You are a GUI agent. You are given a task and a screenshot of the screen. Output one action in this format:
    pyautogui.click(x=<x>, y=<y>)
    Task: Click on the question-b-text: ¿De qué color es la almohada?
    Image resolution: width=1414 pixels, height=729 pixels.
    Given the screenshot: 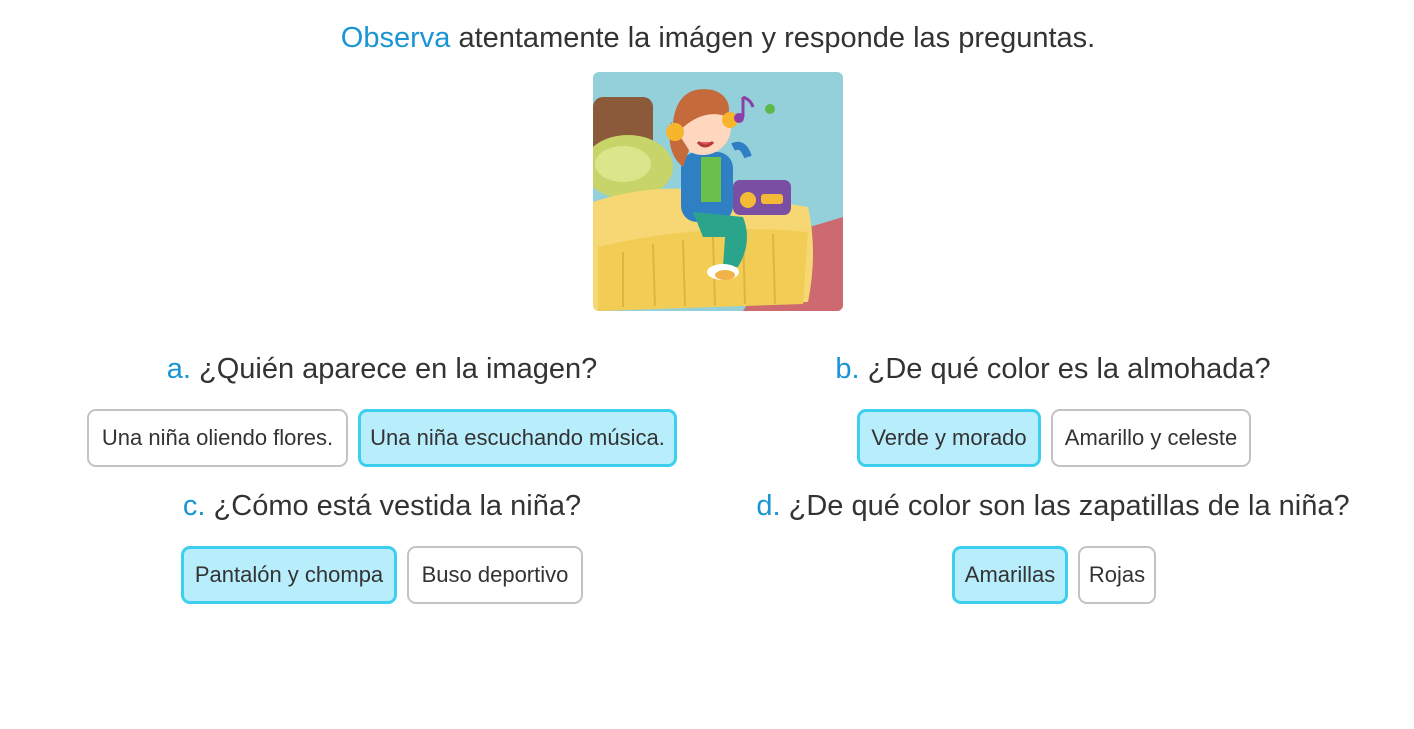 What is the action you would take?
    pyautogui.click(x=1069, y=369)
    